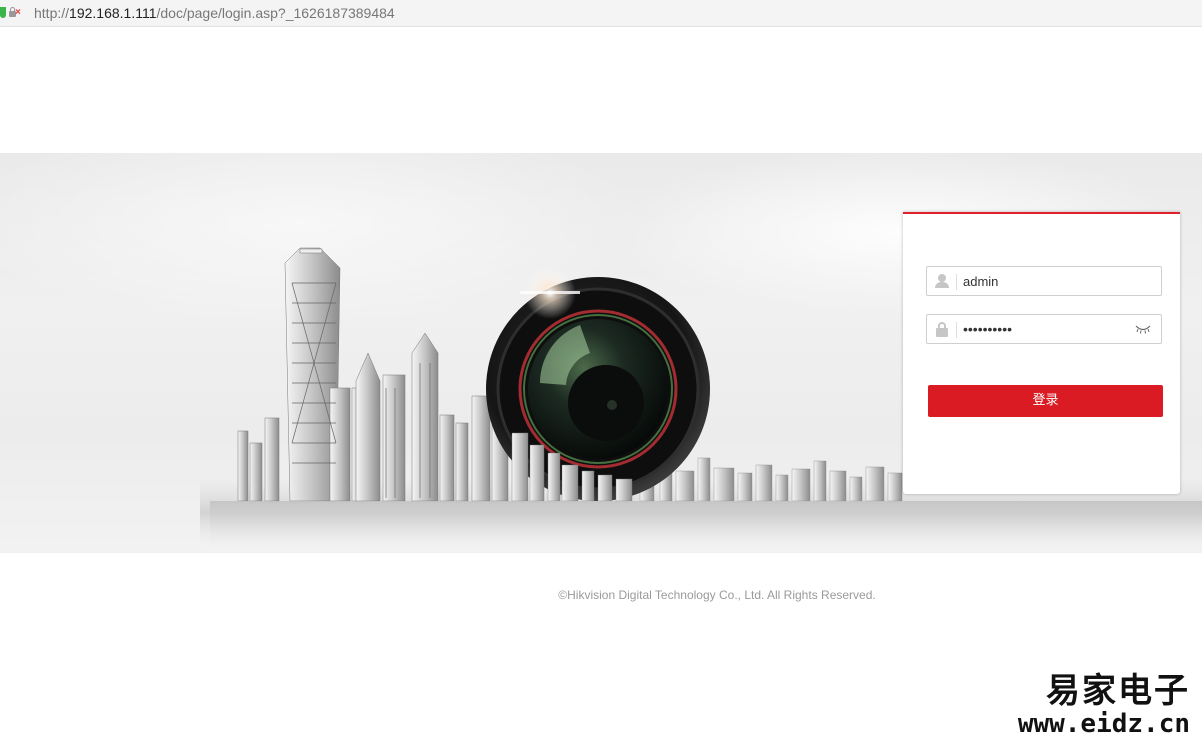 This screenshot has width=1202, height=738. Describe the element at coordinates (275, 13) in the screenshot. I see `url-path: /doc/page/login.asp?_1626187389484` at that location.